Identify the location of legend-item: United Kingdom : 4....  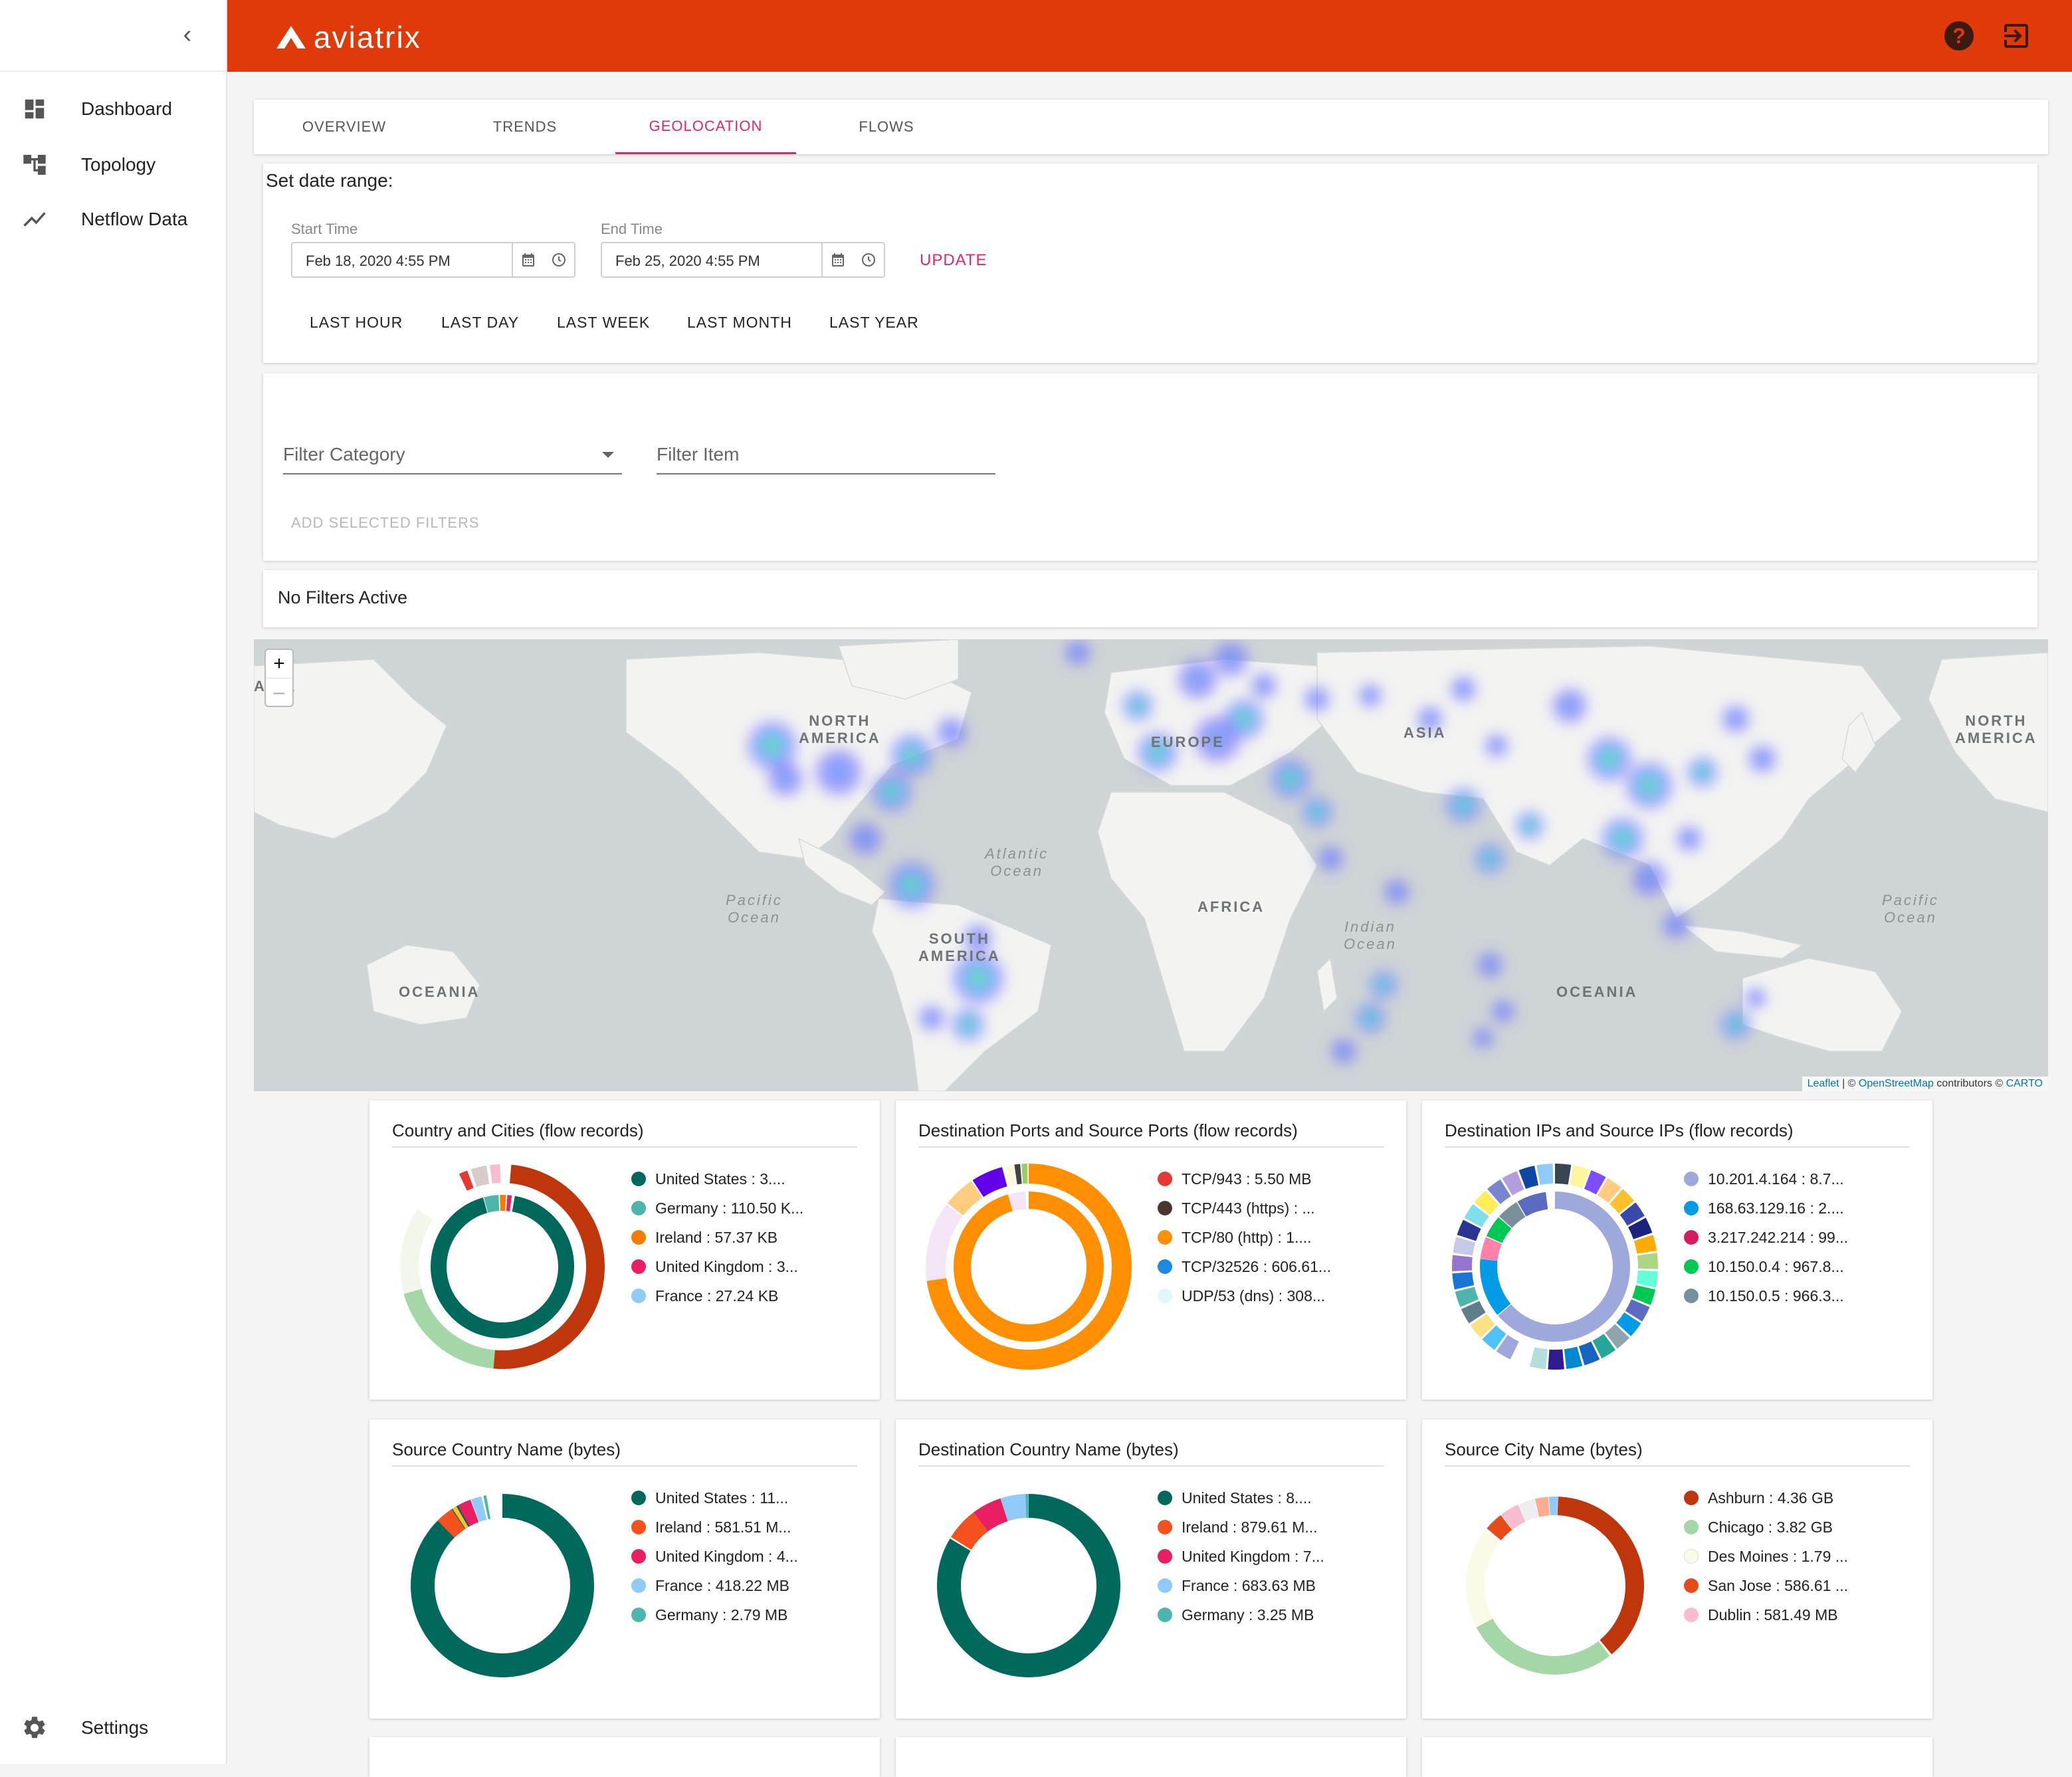
(714, 1557).